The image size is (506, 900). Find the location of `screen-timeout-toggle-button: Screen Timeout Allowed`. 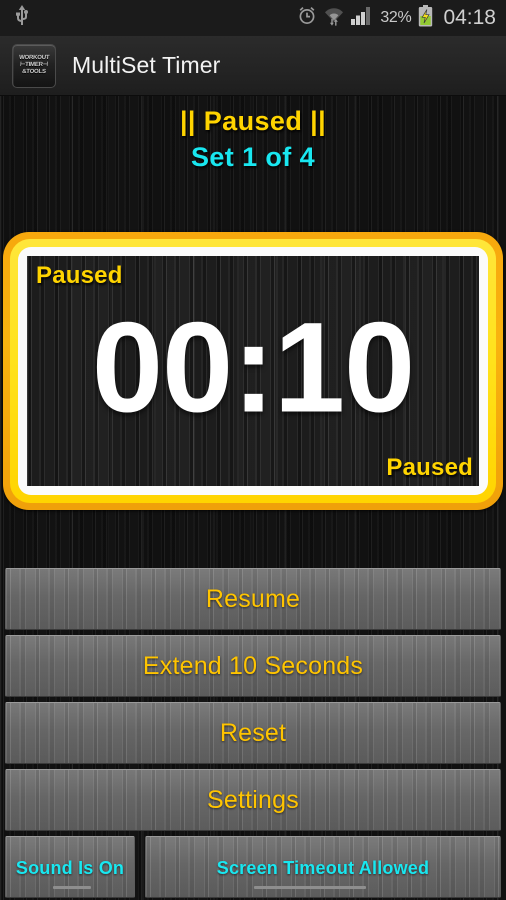

screen-timeout-toggle-button: Screen Timeout Allowed is located at coordinates (323, 867).